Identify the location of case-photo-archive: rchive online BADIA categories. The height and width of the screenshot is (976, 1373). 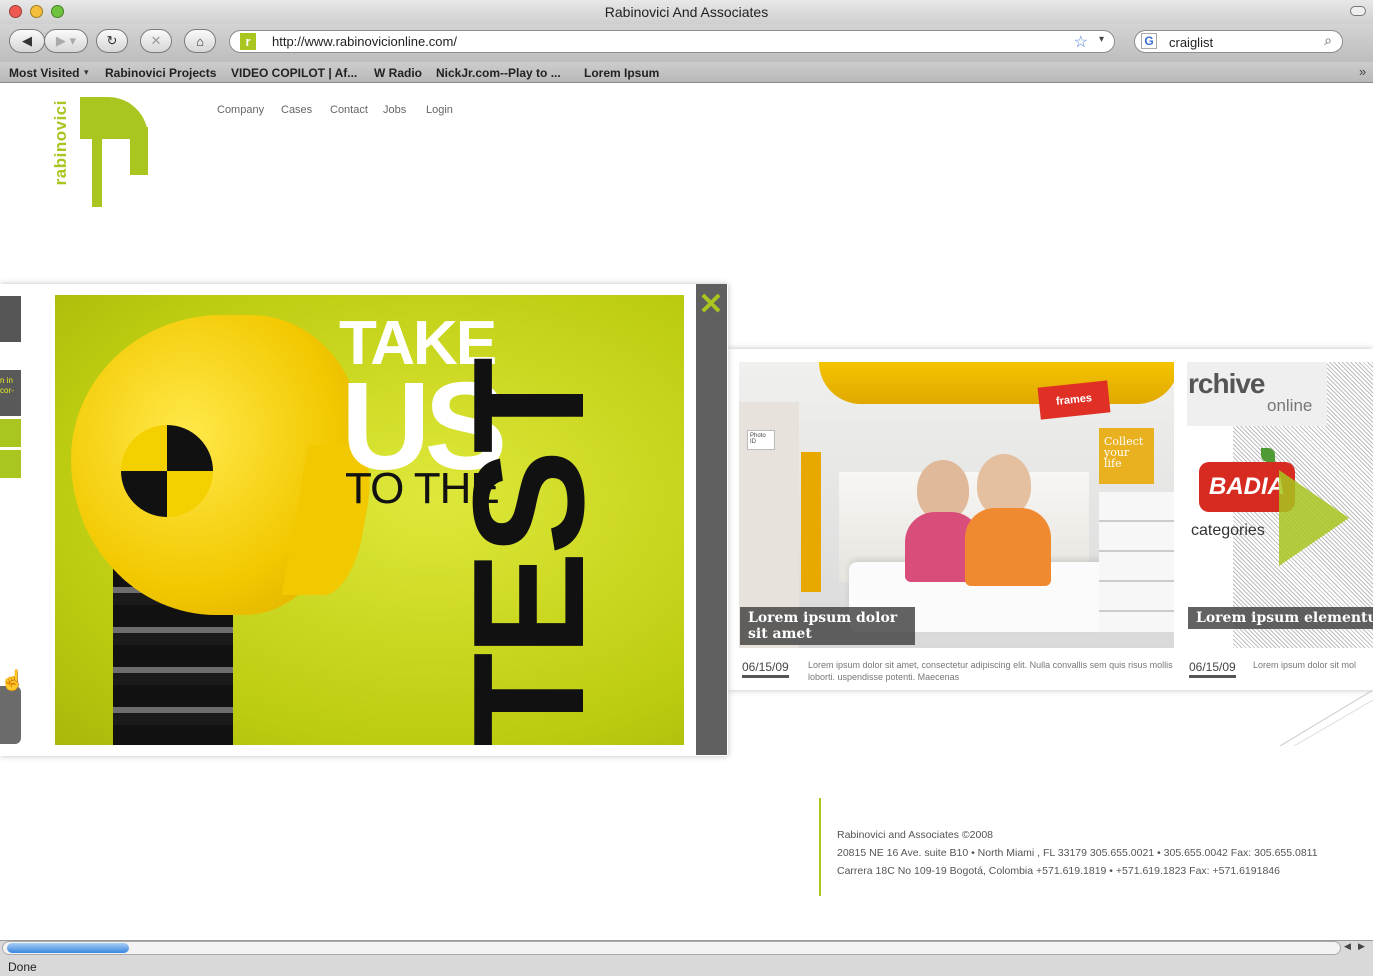
(1280, 505).